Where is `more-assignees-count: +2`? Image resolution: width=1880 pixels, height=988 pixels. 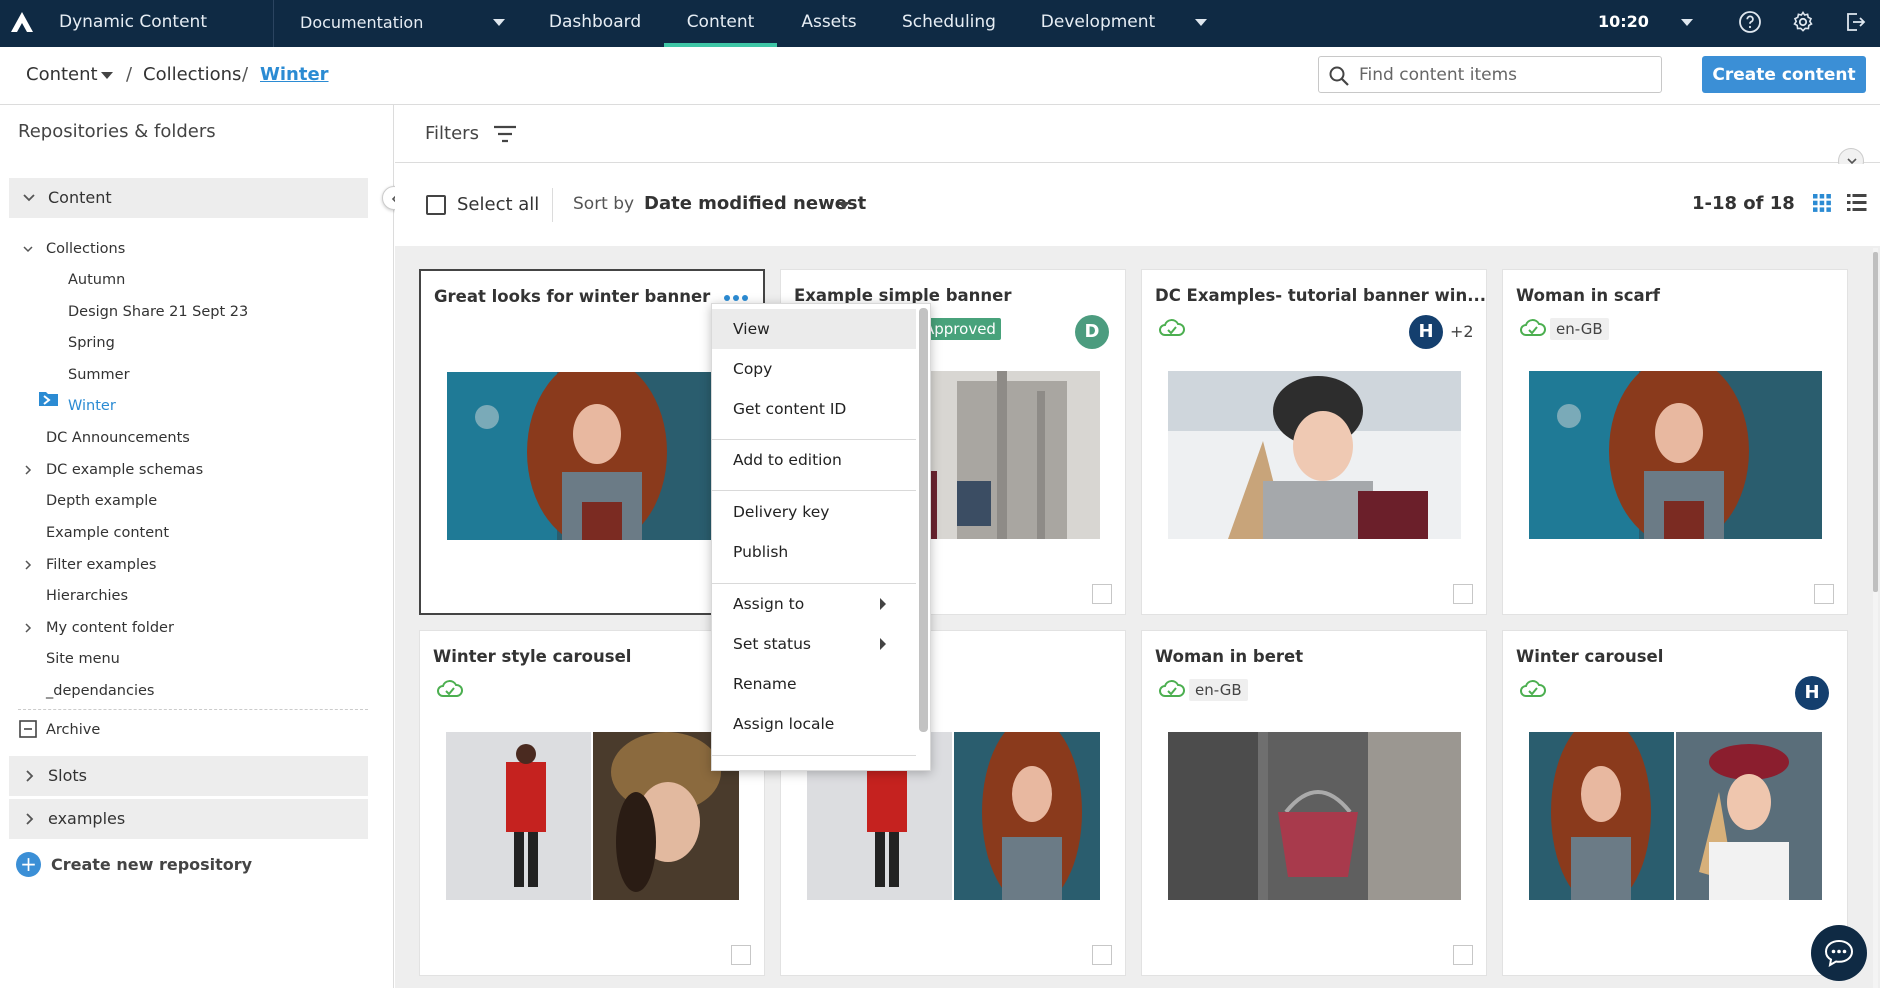 more-assignees-count: +2 is located at coordinates (1462, 331).